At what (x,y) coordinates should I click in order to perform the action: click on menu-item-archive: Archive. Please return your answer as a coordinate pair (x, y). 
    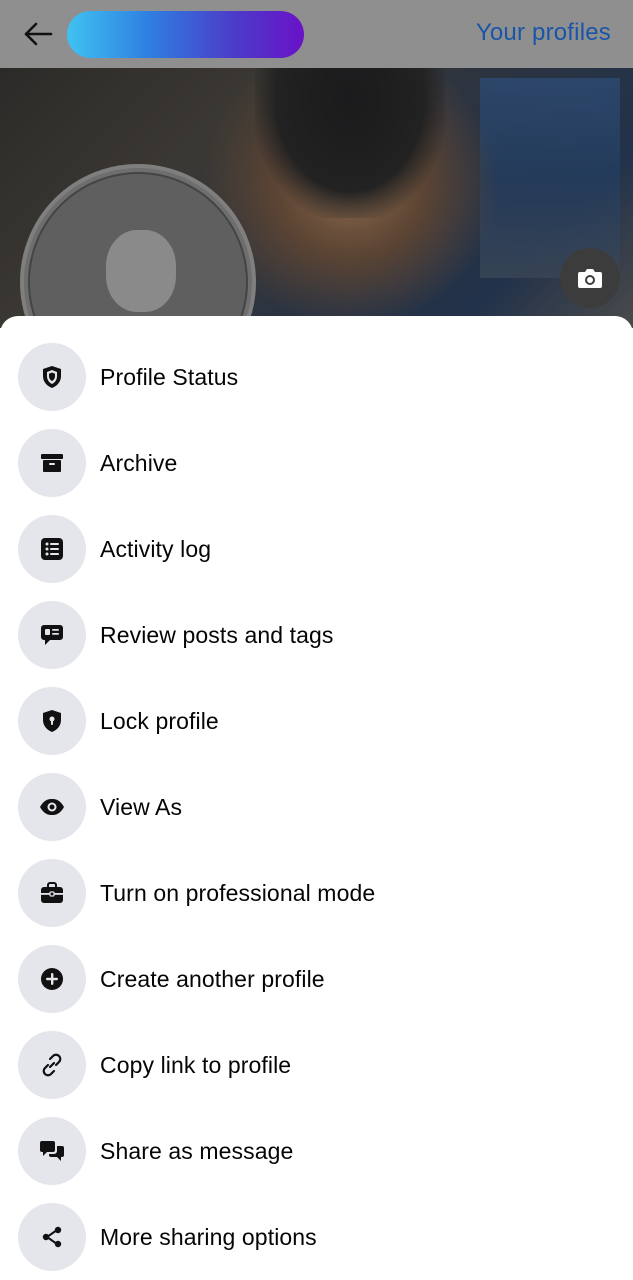
    Looking at the image, I should click on (316, 463).